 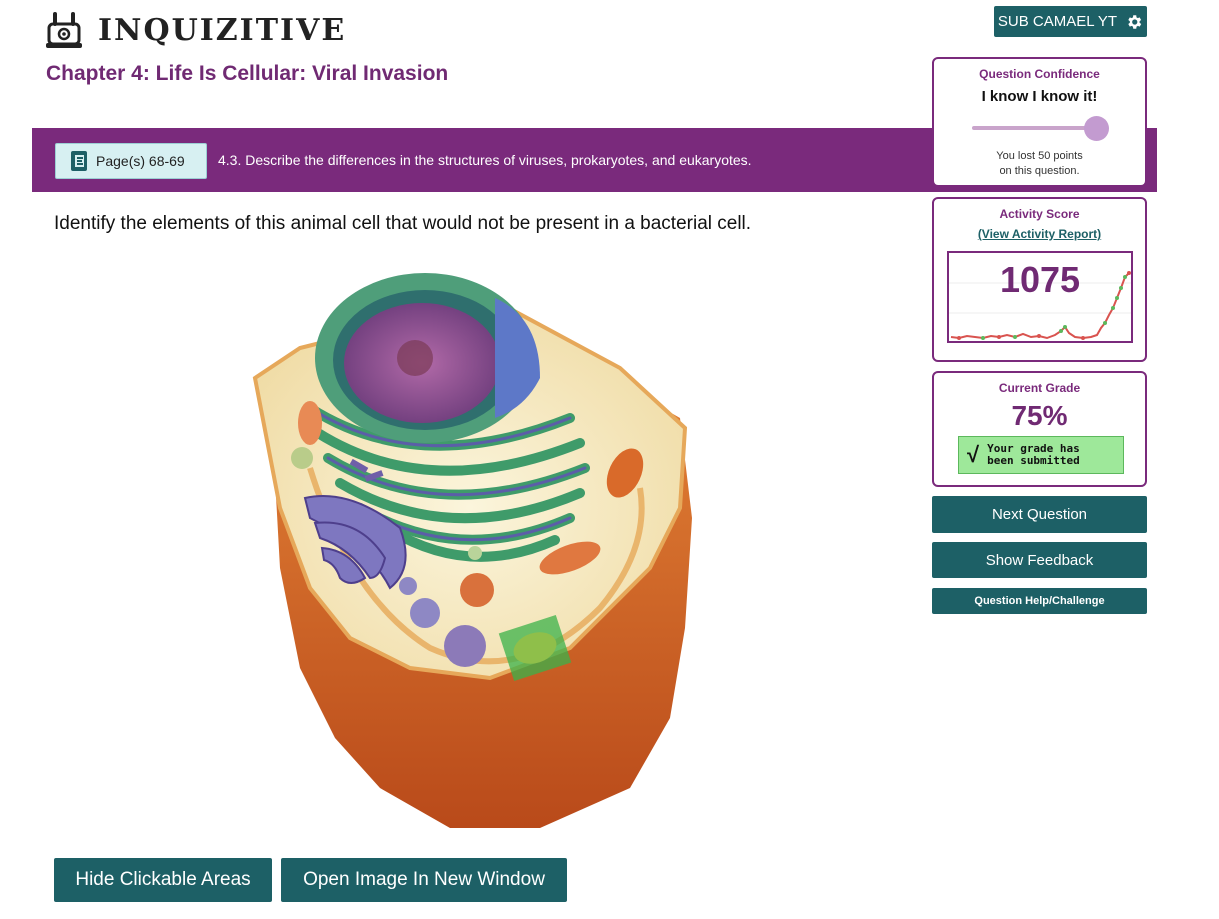 I want to click on app-logo: INQUIZITIVE, so click(x=195, y=30).